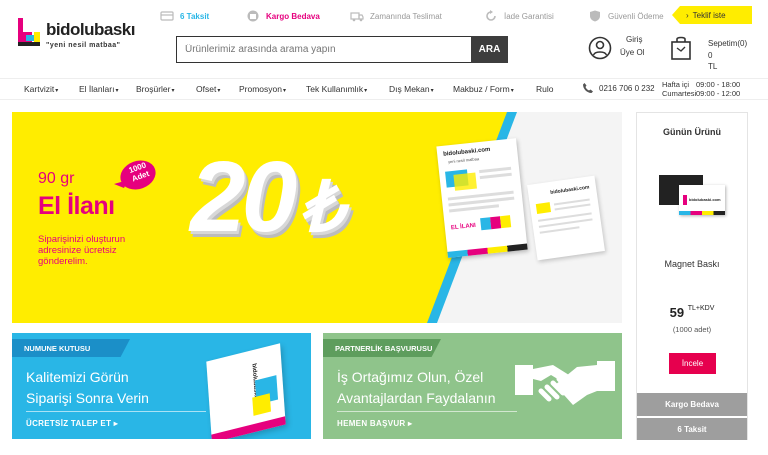  What do you see at coordinates (167, 16) in the screenshot?
I see `card-icon` at bounding box center [167, 16].